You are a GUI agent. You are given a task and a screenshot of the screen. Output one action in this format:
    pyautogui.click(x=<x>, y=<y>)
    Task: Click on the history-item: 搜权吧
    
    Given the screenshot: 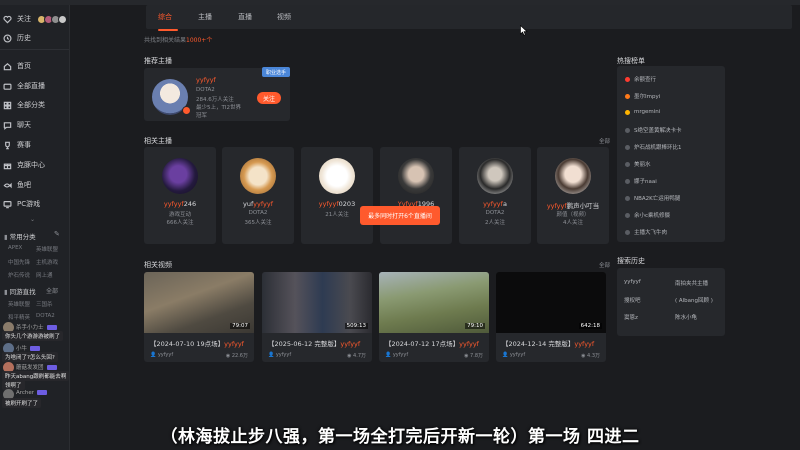 What is the action you would take?
    pyautogui.click(x=632, y=300)
    